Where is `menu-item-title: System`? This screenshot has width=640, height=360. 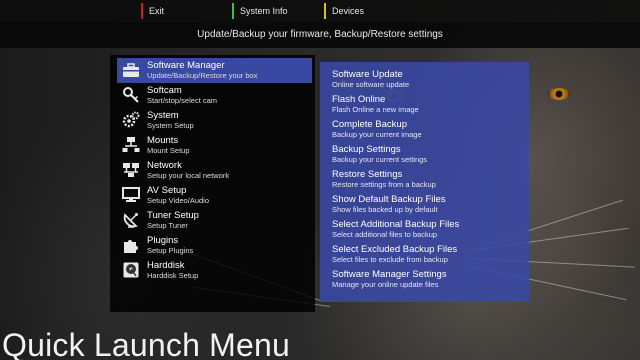 menu-item-title: System is located at coordinates (163, 115).